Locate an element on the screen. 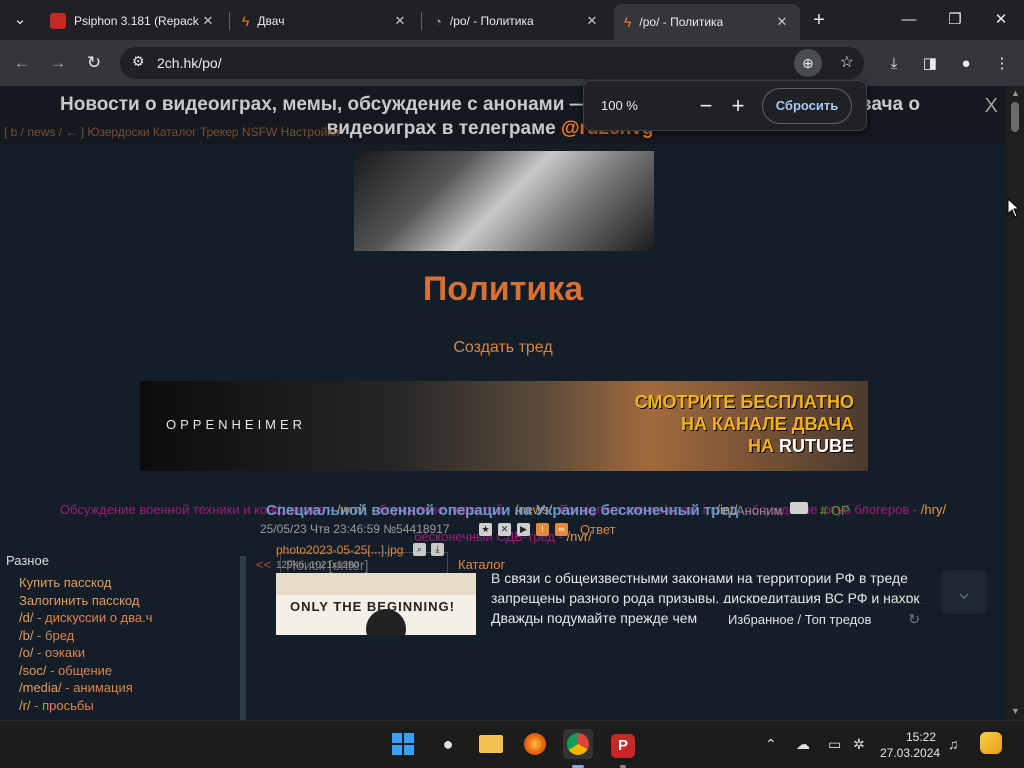 The height and width of the screenshot is (768, 1024). taskbar: ● P ⌃ ☁ ▭ ✲ 15:22 27.03.2024 ♫ is located at coordinates (512, 744).